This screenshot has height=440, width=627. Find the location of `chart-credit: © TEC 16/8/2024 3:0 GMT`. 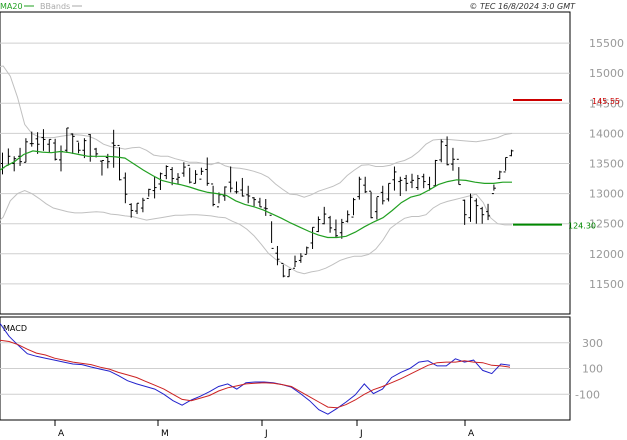

chart-credit: © TEC 16/8/2024 3:0 GMT is located at coordinates (522, 6).